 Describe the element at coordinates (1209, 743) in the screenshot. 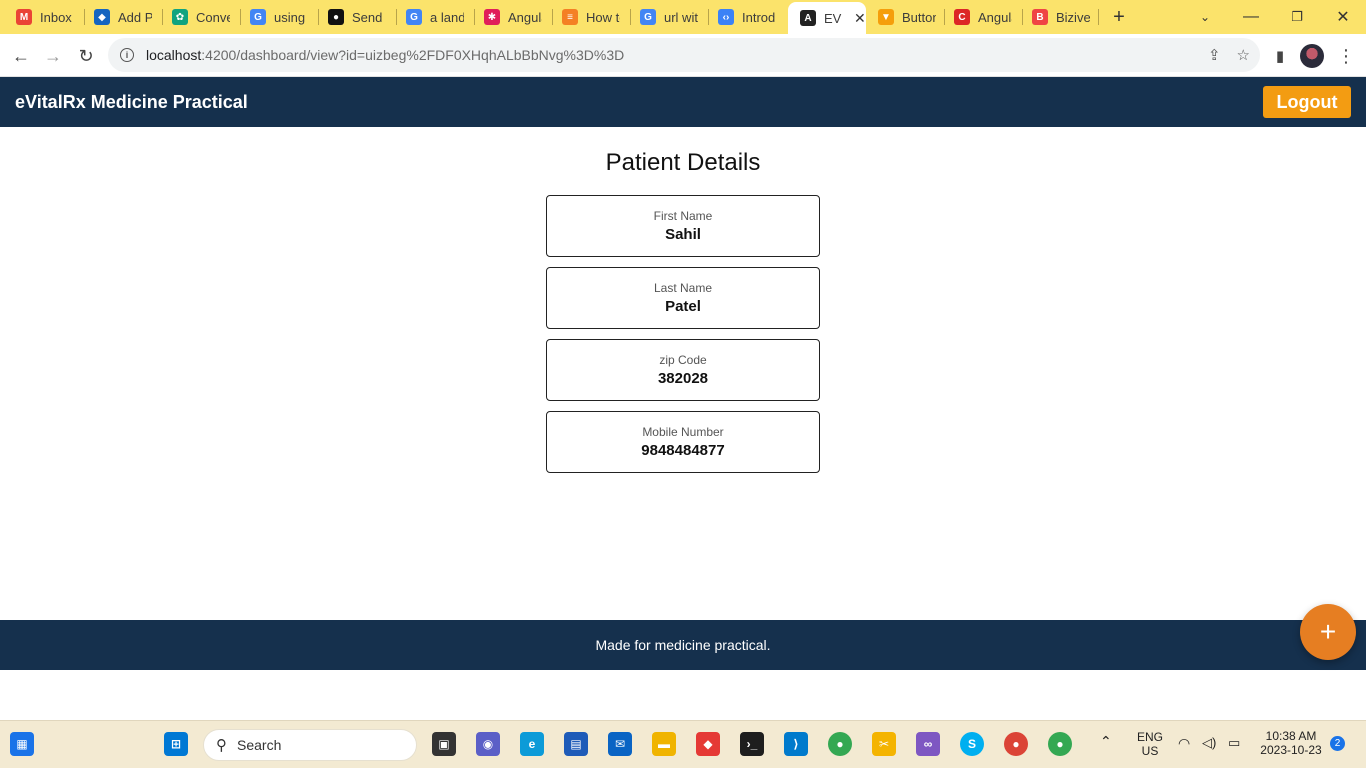

I see `volume-icon: ◁)` at that location.